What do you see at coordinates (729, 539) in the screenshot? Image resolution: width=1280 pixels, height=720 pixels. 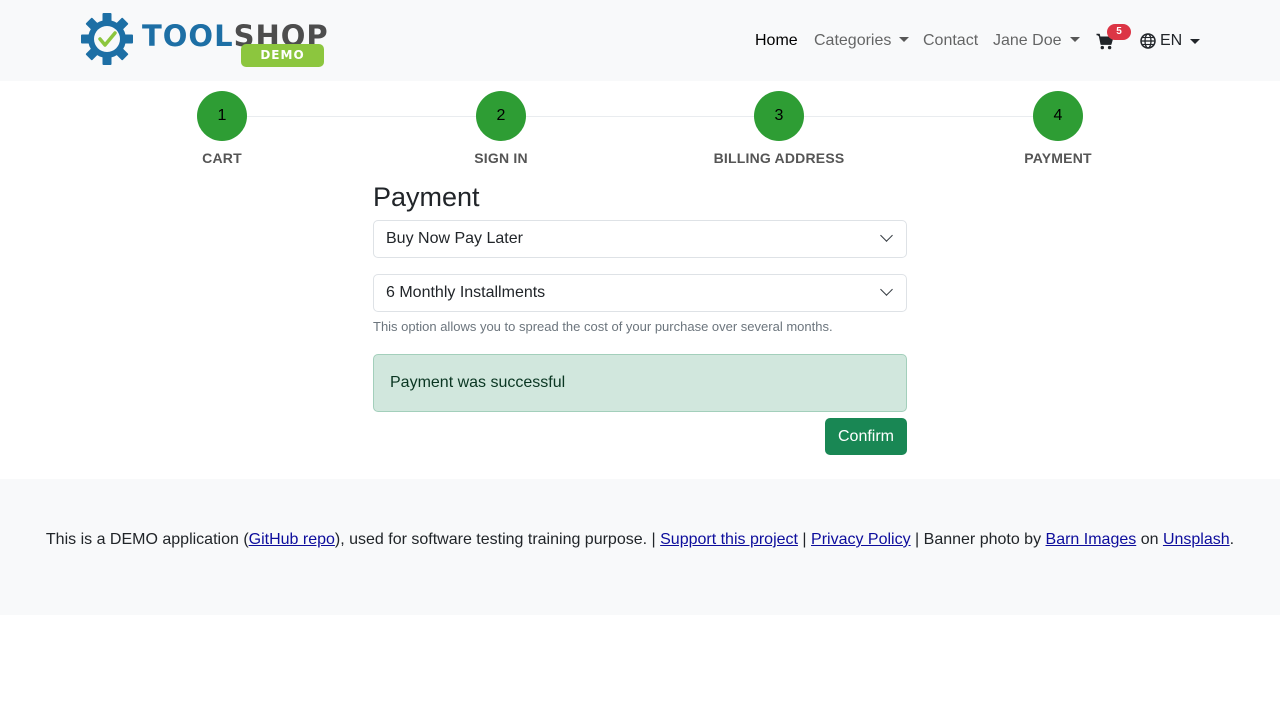 I see `support-project-link: Support this project` at bounding box center [729, 539].